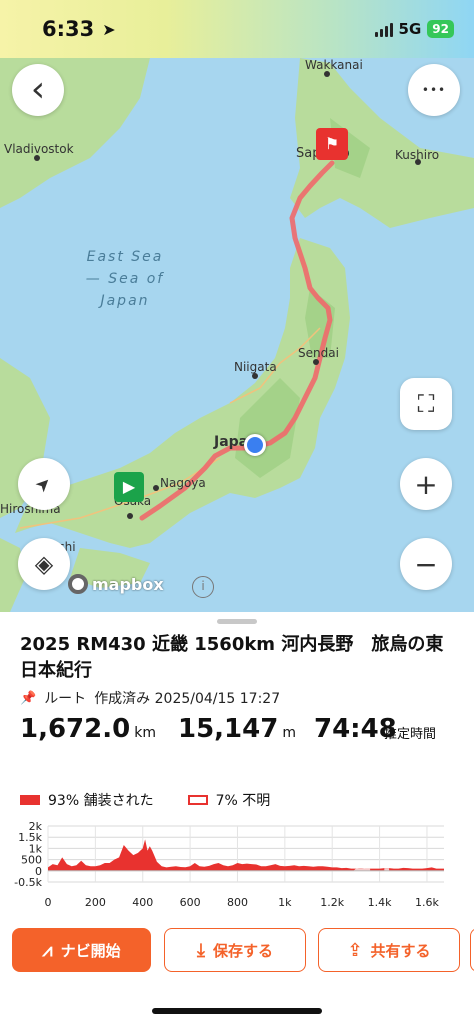 The width and height of the screenshot is (474, 1024). I want to click on legend-paved: 93% 舗装された, so click(87, 800).